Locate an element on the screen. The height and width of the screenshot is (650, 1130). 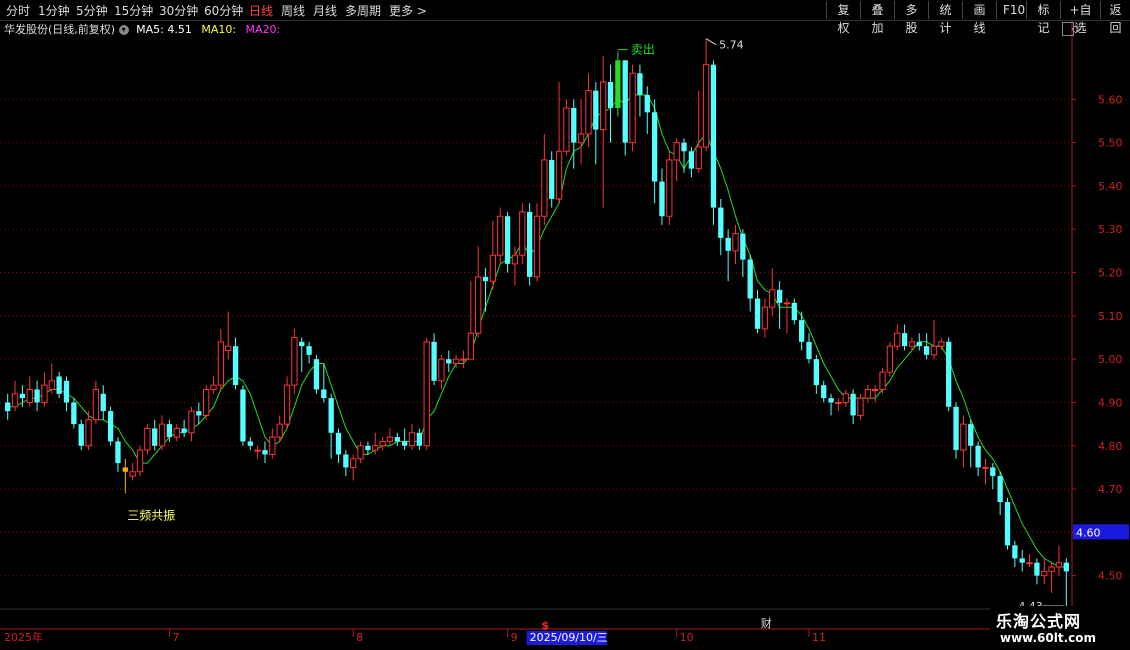
price-tick-label: 5.10 is located at coordinates (1110, 316).